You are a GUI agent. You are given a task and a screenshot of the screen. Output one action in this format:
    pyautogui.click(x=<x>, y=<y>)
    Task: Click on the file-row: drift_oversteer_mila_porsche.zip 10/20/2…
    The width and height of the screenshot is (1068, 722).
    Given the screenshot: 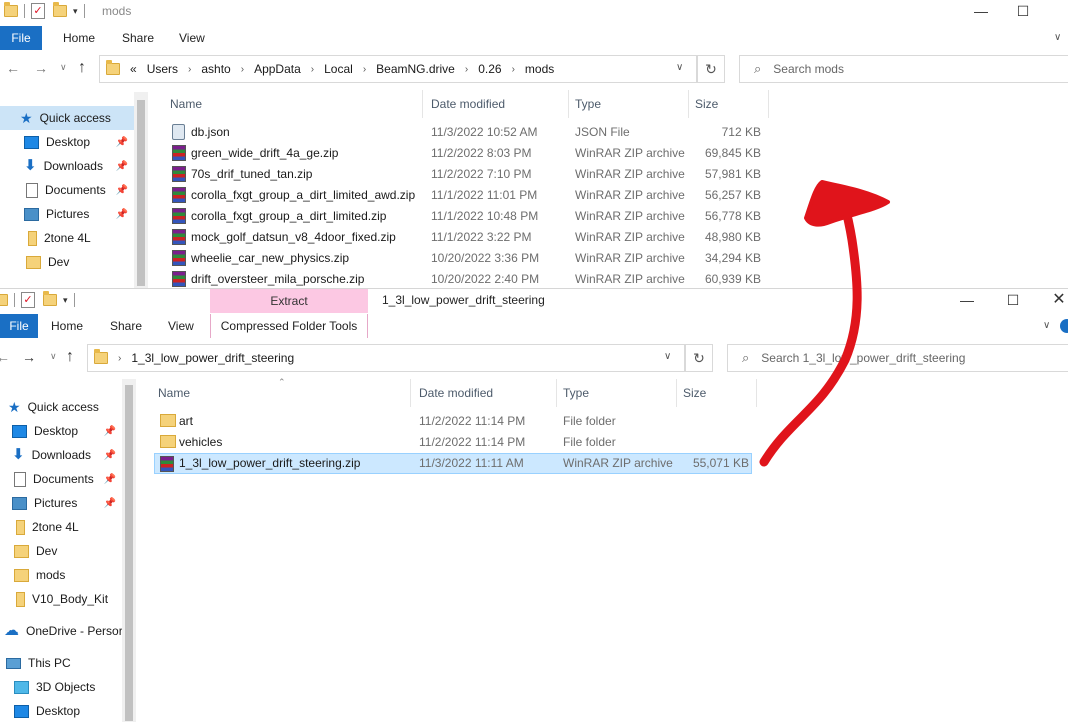 What is the action you would take?
    pyautogui.click(x=609, y=279)
    